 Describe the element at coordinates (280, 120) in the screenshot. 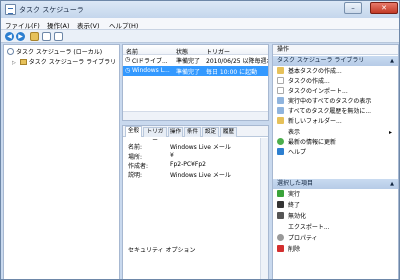

I see `new-folder-icon` at that location.